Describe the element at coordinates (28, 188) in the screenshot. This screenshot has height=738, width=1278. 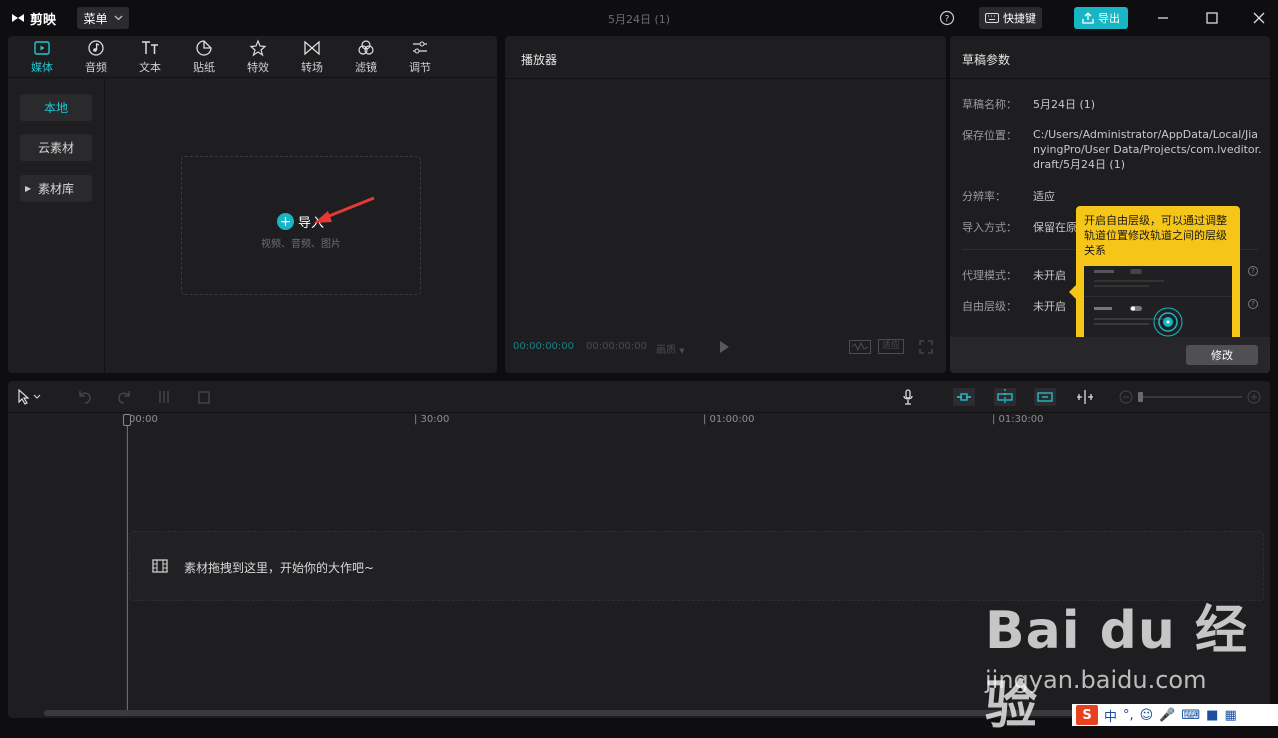
I see `caret-right-icon: ▶` at that location.